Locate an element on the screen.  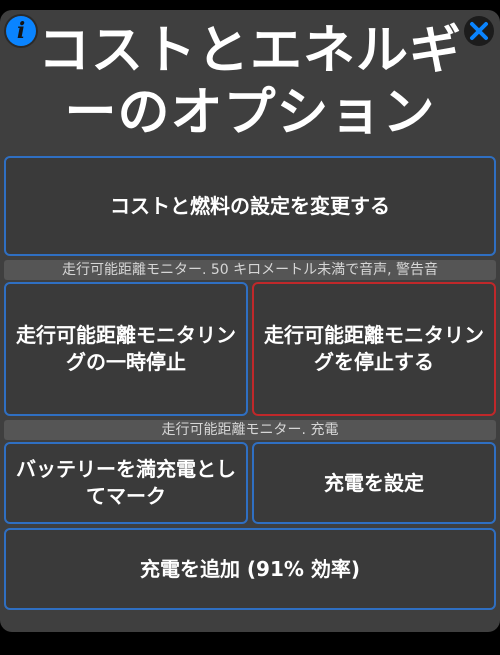
range-monitor-warning-section-header: 走行可能距離モニター. 50 キロメートル未満で音声, 警告音 is located at coordinates (250, 270).